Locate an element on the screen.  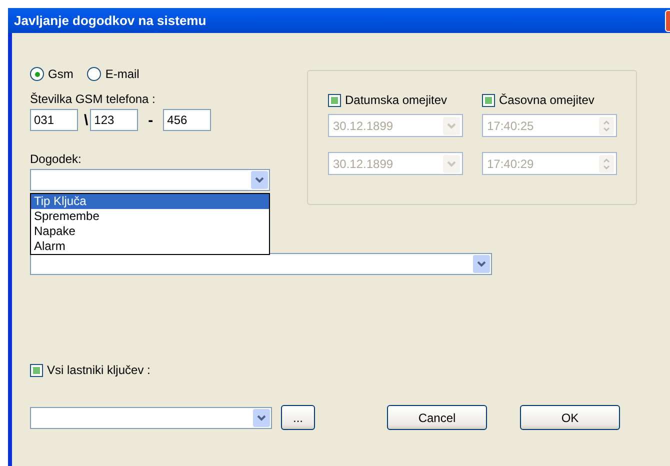
dropdown-option: Spremembe is located at coordinates (150, 216).